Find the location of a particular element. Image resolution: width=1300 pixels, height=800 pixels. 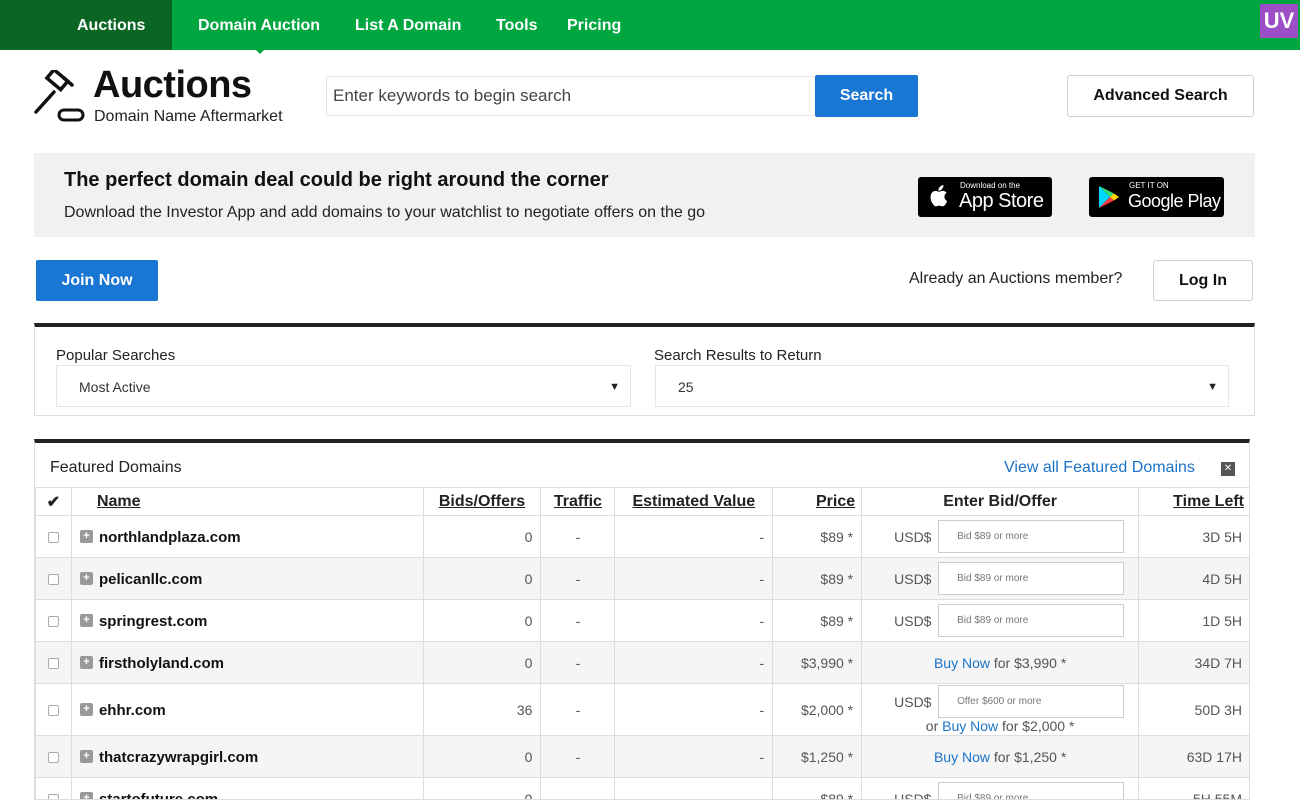

dropdown-arrow-icon: ▼ is located at coordinates (1212, 387).